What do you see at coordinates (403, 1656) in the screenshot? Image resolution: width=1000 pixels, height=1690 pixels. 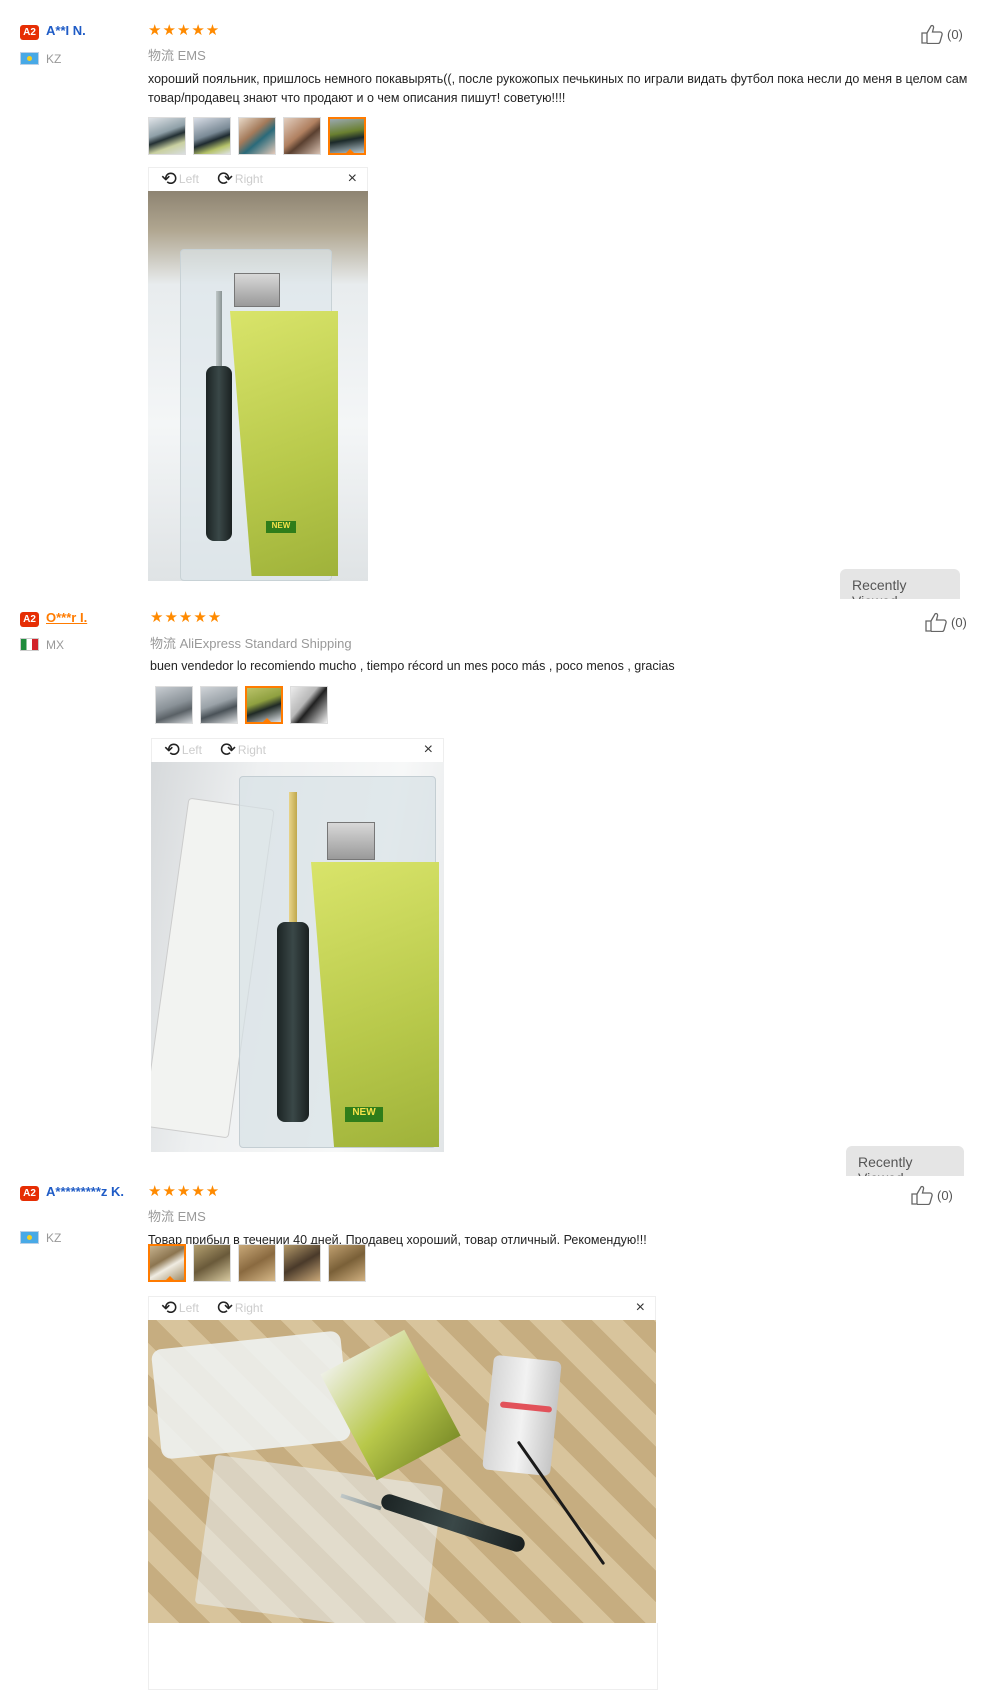 I see `photo-viewer-footer` at bounding box center [403, 1656].